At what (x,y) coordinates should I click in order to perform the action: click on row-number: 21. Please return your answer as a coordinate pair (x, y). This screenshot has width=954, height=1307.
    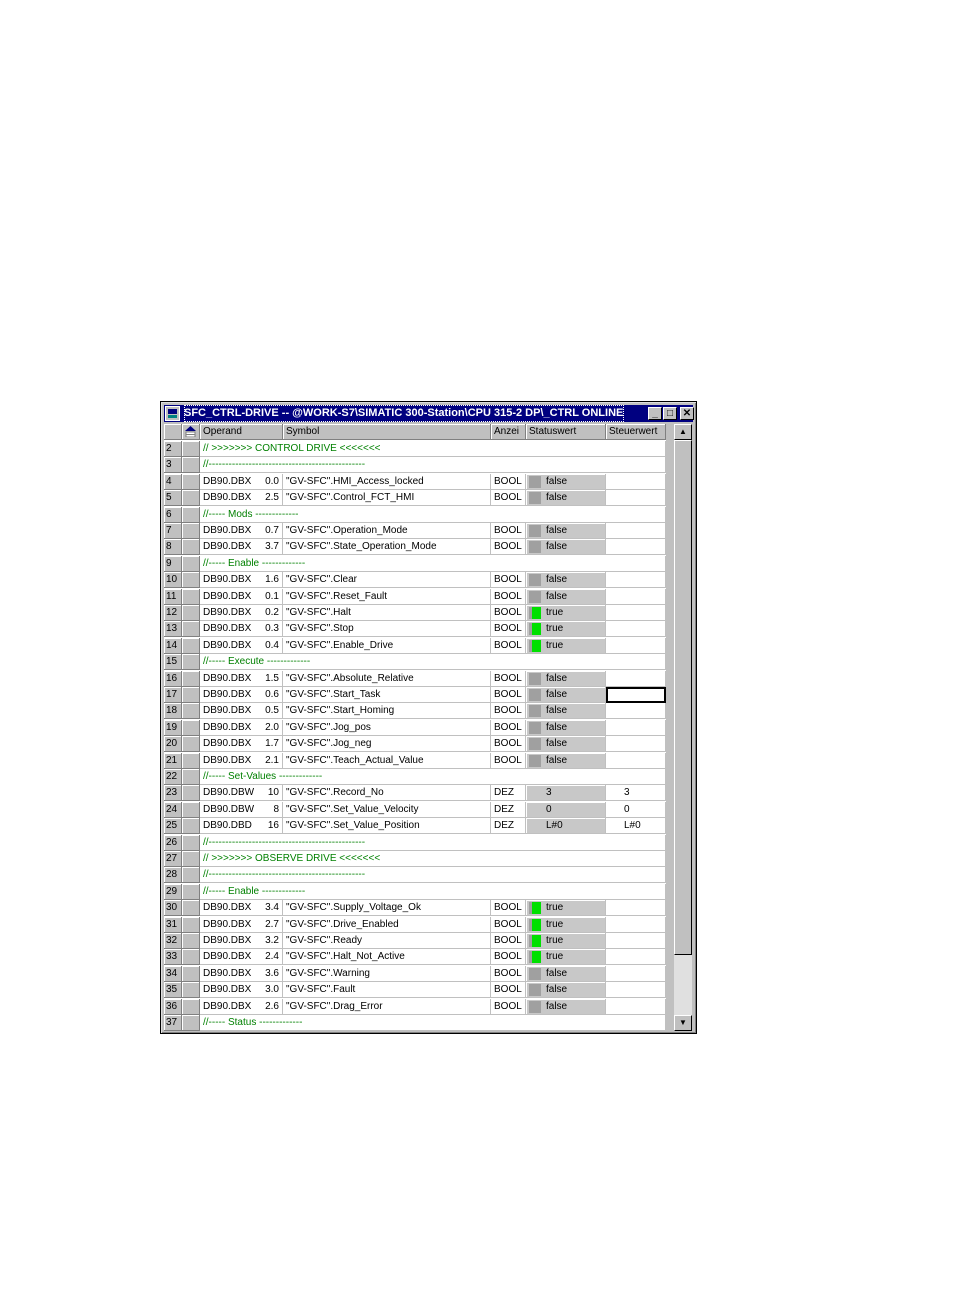
    Looking at the image, I should click on (173, 761).